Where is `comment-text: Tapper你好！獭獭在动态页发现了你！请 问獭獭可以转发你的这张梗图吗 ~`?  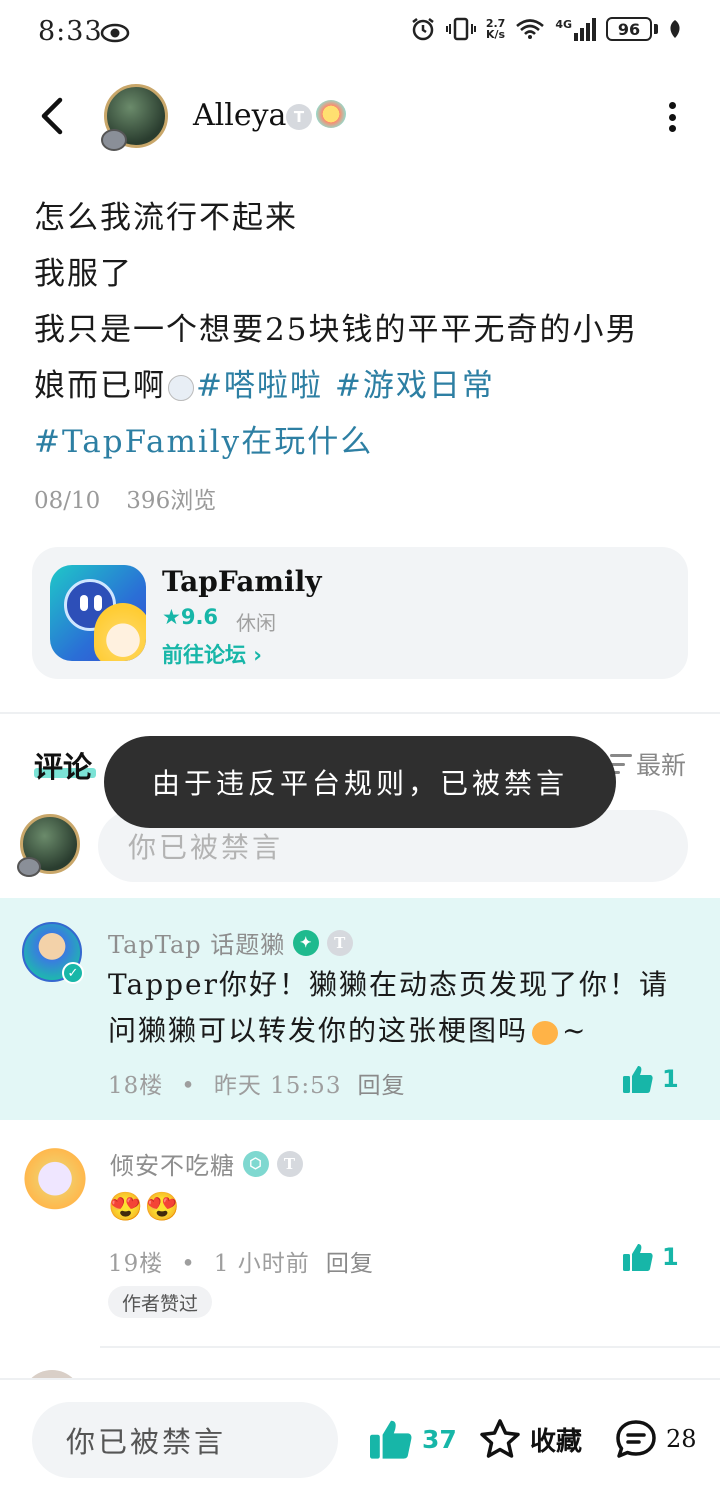
comment-text: Tapper你好！獭獭在动态页发现了你！请 问獭獭可以转发你的这张梗图吗 ~ is located at coordinates (388, 1007).